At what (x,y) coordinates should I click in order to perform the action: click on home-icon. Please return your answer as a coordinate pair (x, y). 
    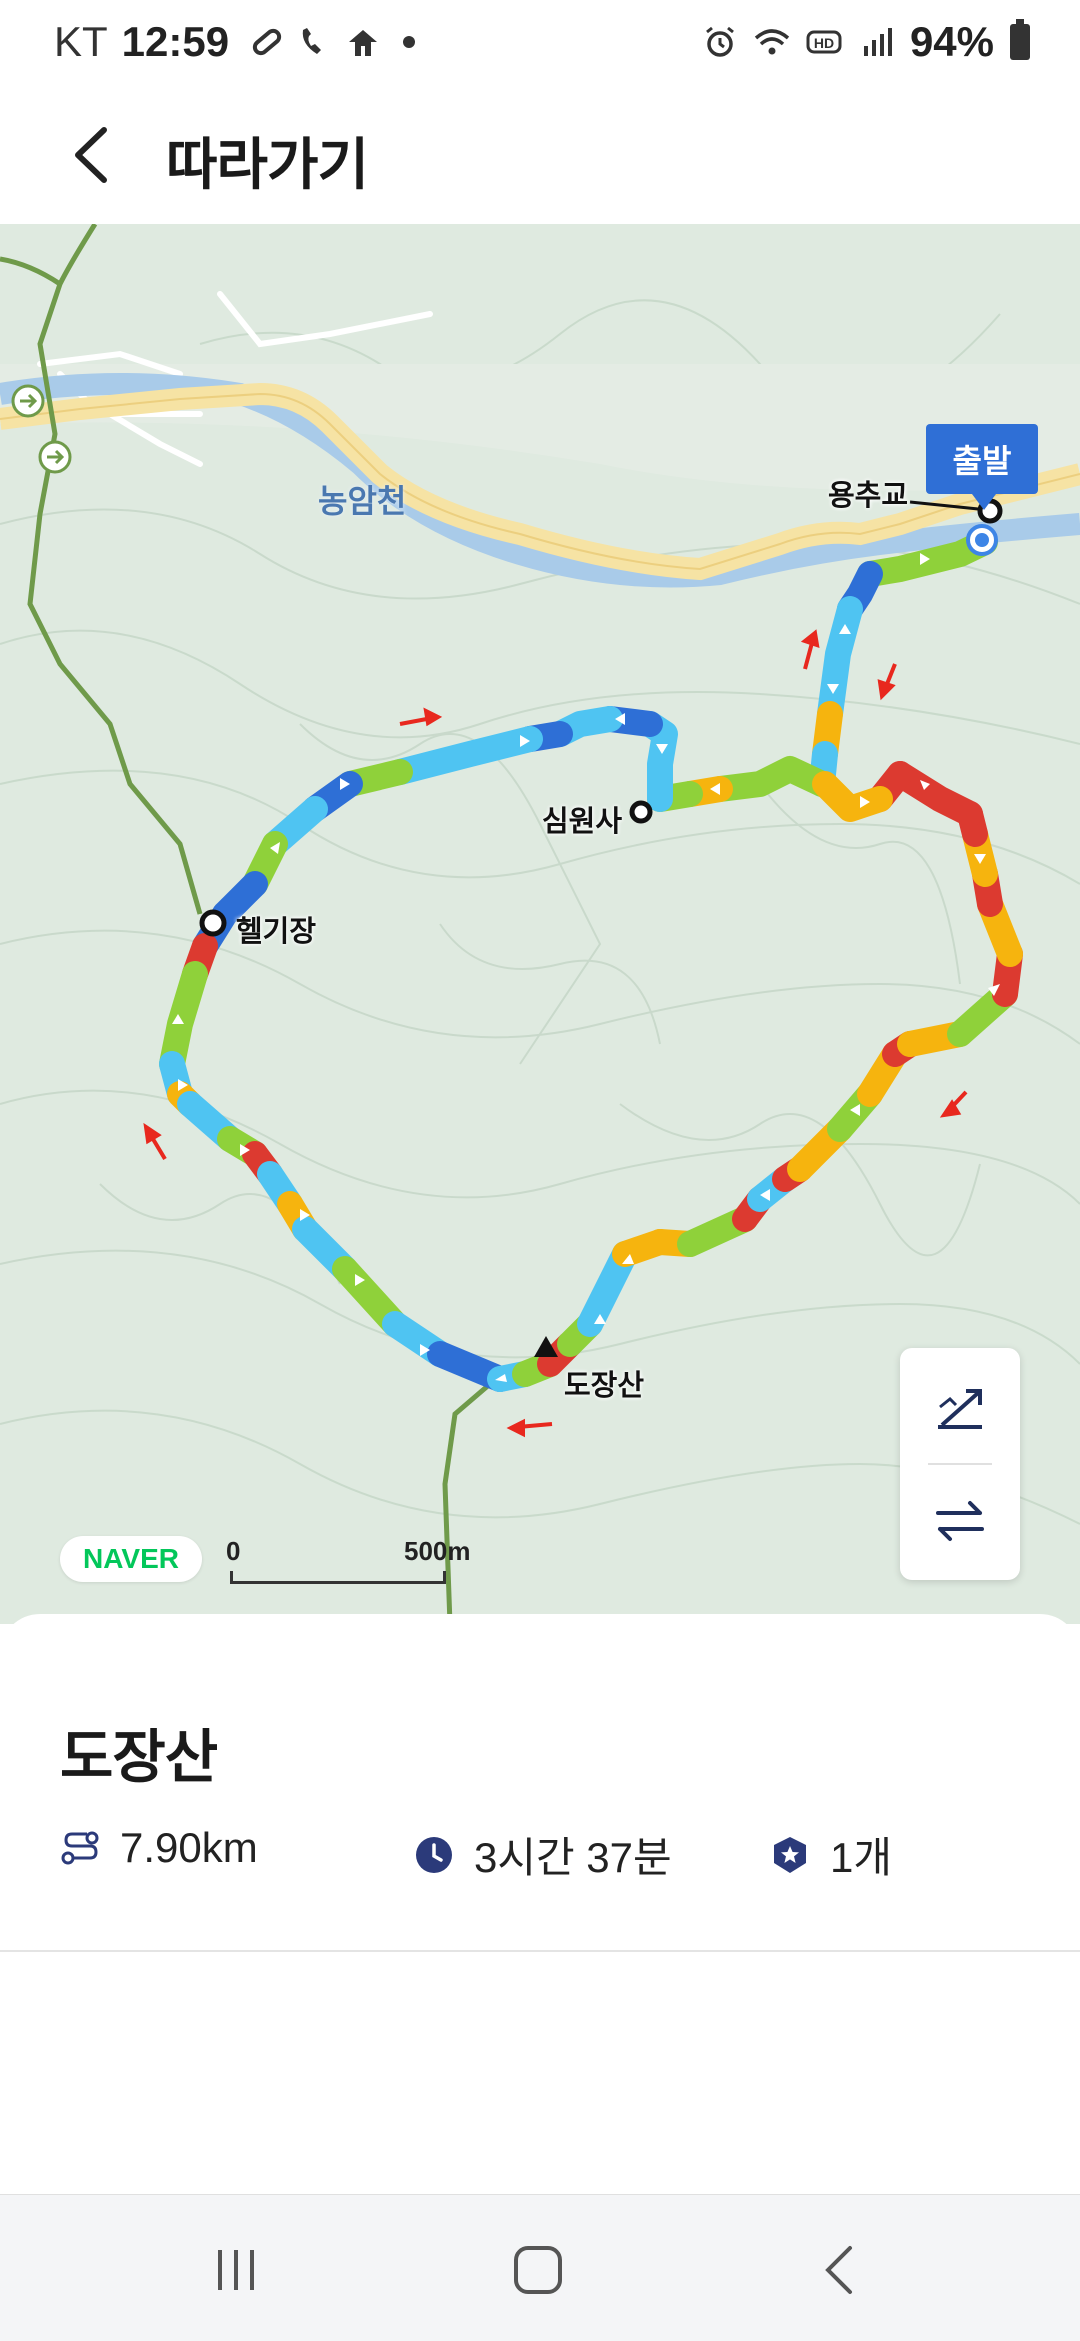
    Looking at the image, I should click on (538, 2270).